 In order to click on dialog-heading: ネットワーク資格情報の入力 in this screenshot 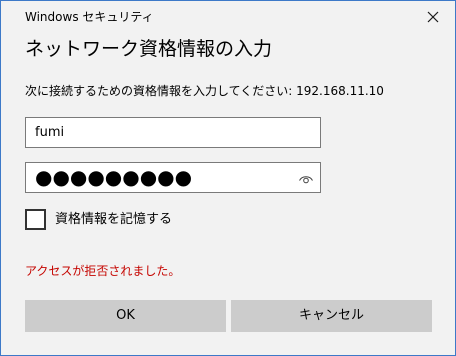, I will do `click(149, 49)`.